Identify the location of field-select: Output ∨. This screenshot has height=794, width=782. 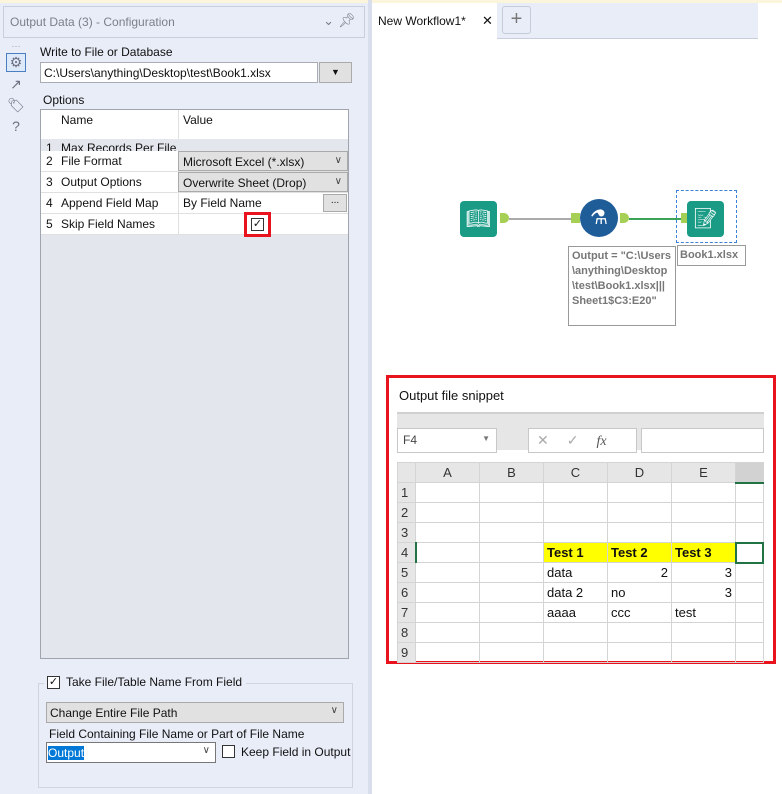
(131, 752).